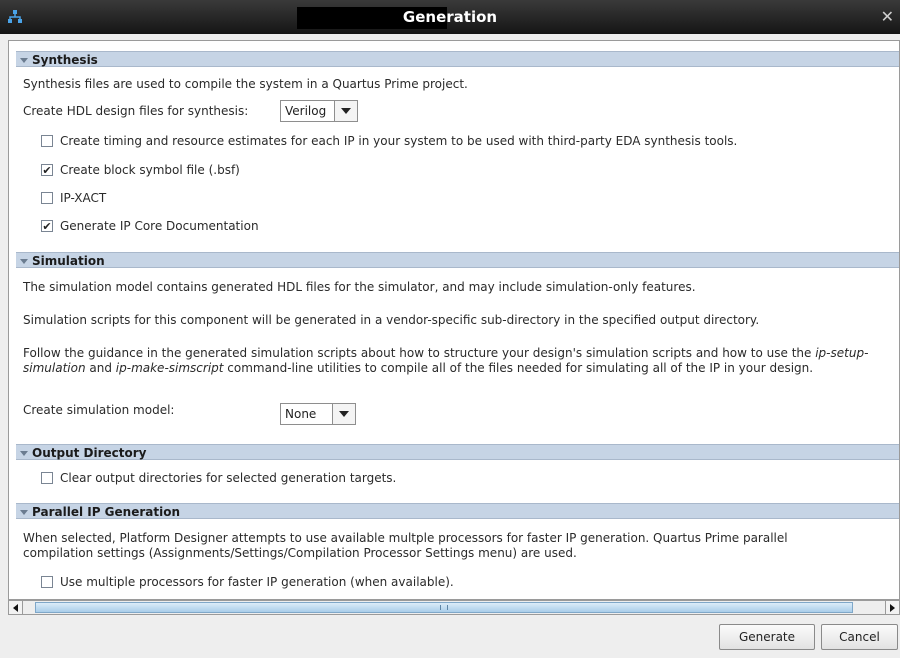  Describe the element at coordinates (47, 141) in the screenshot. I see `timing-estimates-checkbox` at that location.